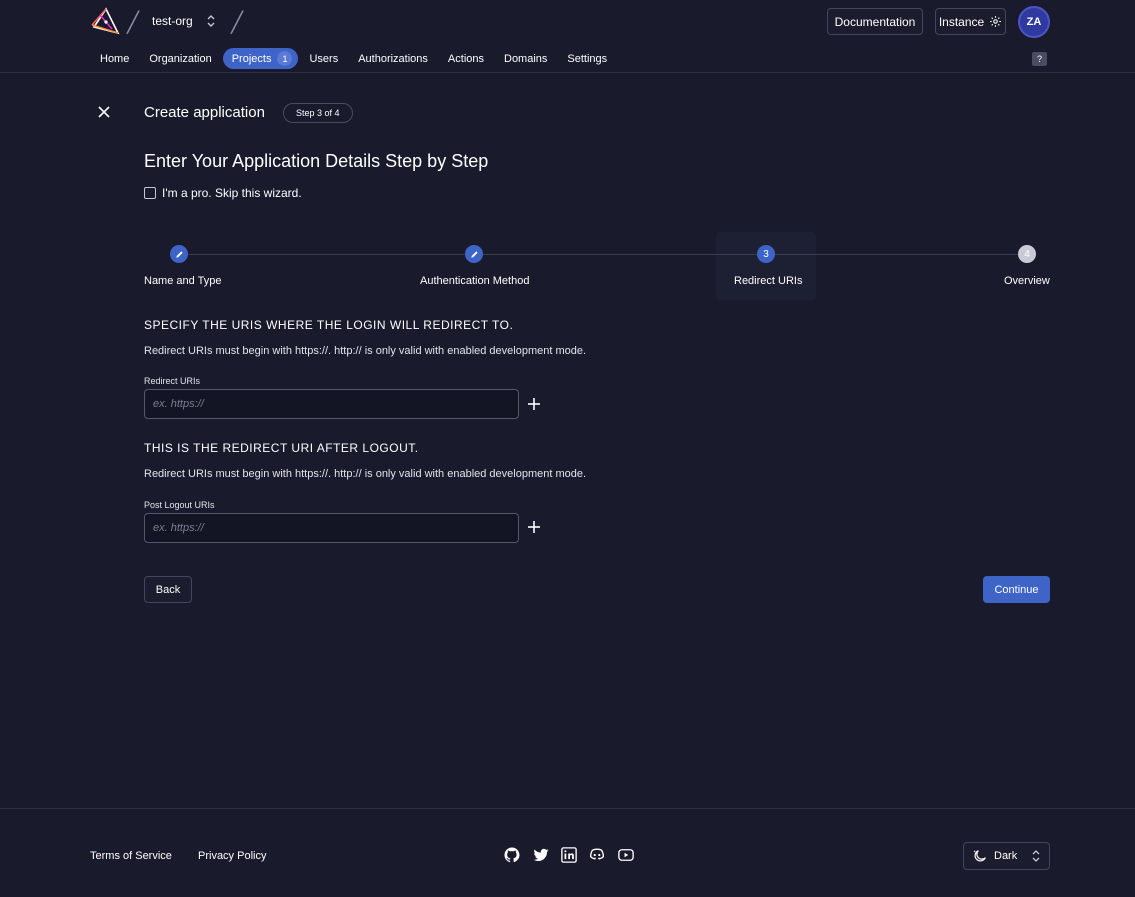 The height and width of the screenshot is (897, 1135). Describe the element at coordinates (961, 21) in the screenshot. I see `instance-label: Instance` at that location.